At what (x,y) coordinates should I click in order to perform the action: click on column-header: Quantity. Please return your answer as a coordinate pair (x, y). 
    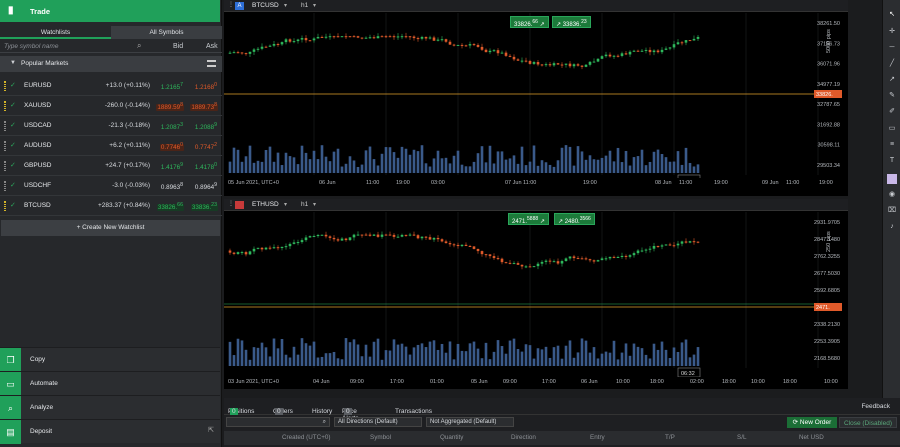
    Looking at the image, I should click on (451, 437).